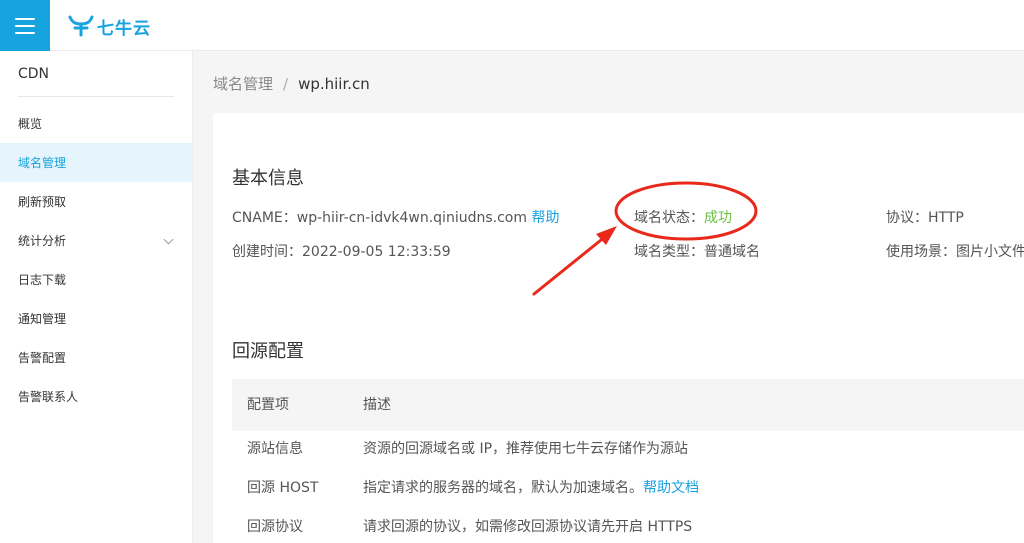 The width and height of the screenshot is (1024, 543). Describe the element at coordinates (275, 527) in the screenshot. I see `row-item: 回源协议` at that location.